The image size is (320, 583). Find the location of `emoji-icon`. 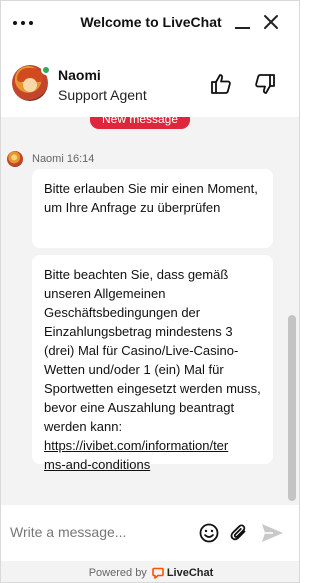

emoji-icon is located at coordinates (209, 533).